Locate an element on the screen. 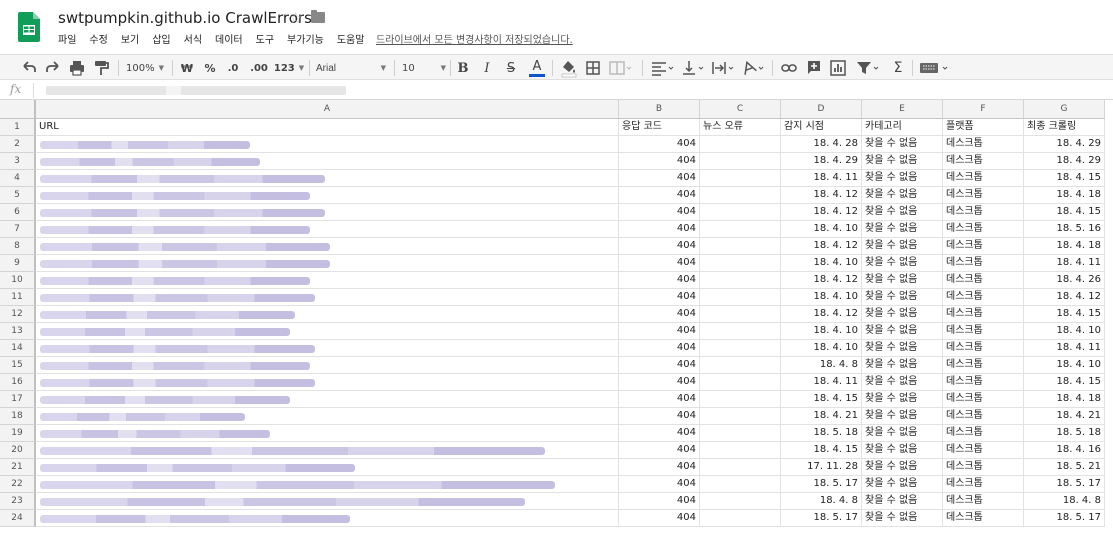  column-header-g: G is located at coordinates (1064, 109).